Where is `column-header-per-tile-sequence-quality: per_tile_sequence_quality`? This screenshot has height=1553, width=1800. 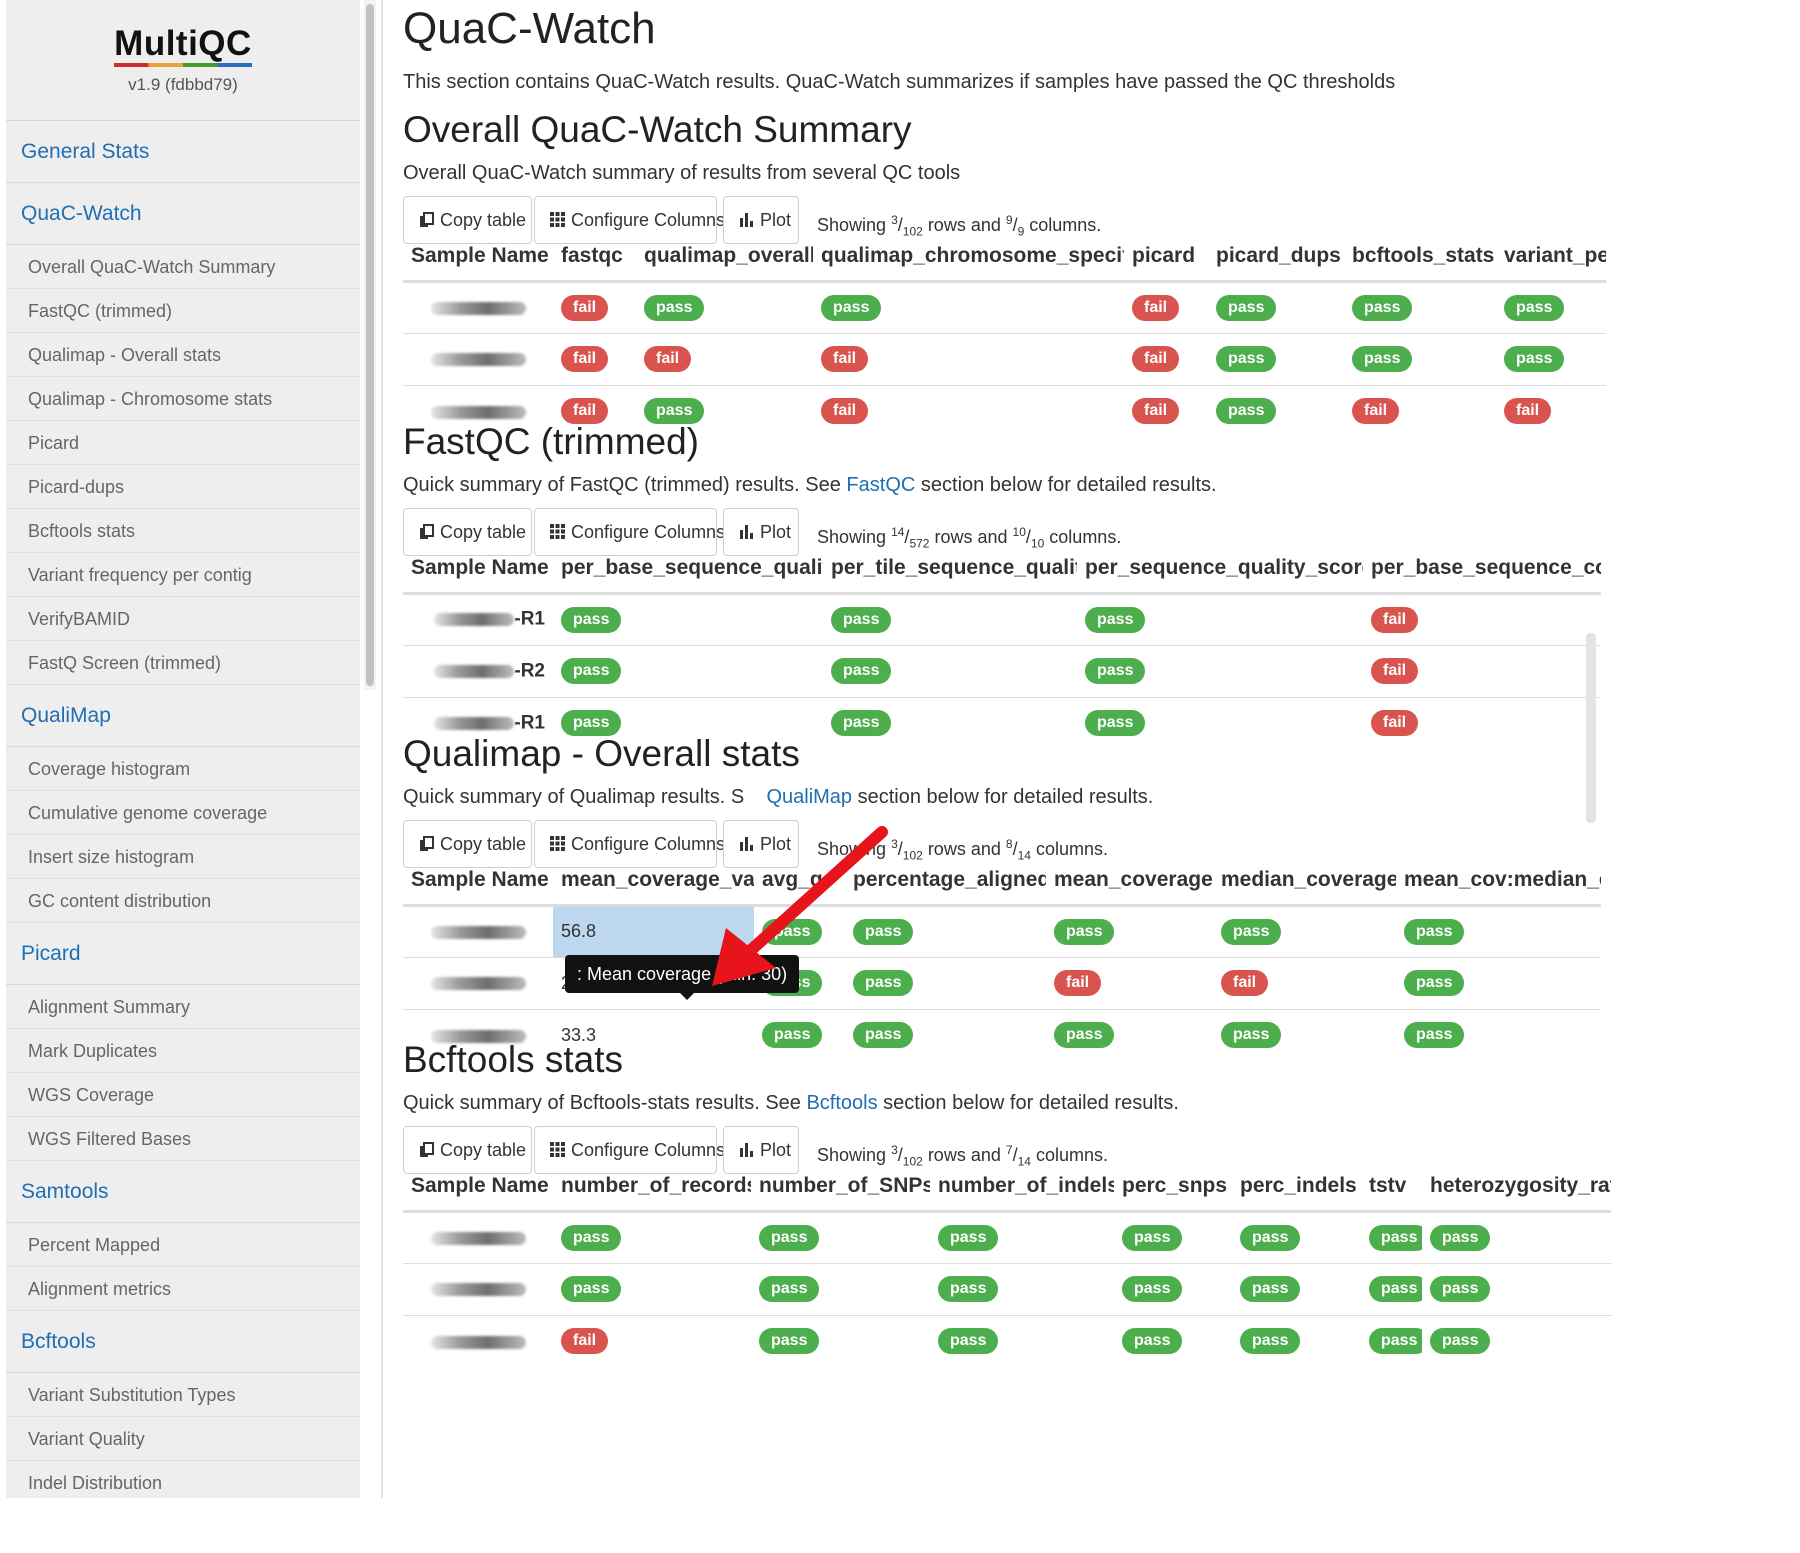
column-header-per-tile-sequence-quality: per_tile_sequence_quality is located at coordinates (950, 570).